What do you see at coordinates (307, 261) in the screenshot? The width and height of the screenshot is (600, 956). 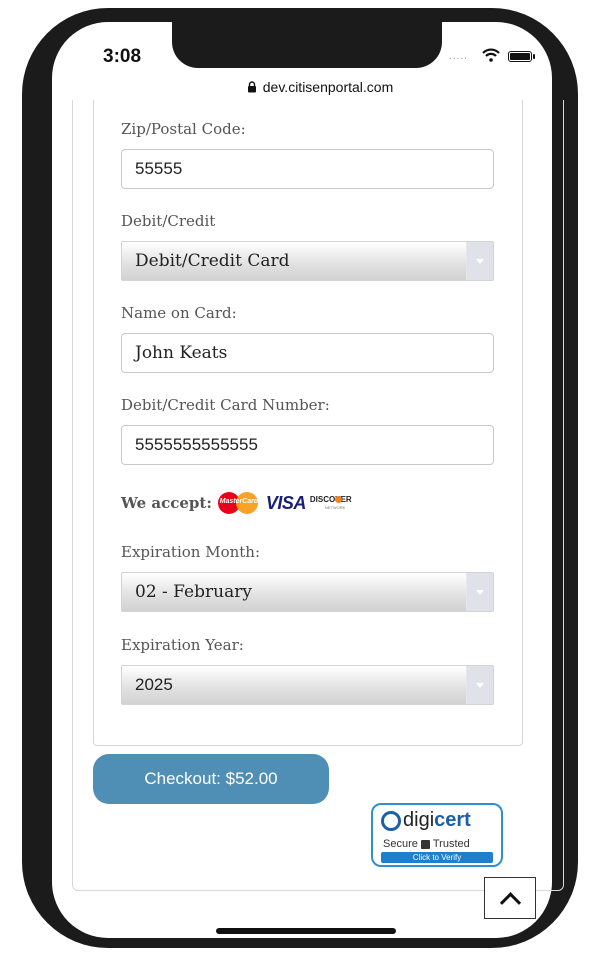 I see `debit-credit-select: Debit/Credit Card` at bounding box center [307, 261].